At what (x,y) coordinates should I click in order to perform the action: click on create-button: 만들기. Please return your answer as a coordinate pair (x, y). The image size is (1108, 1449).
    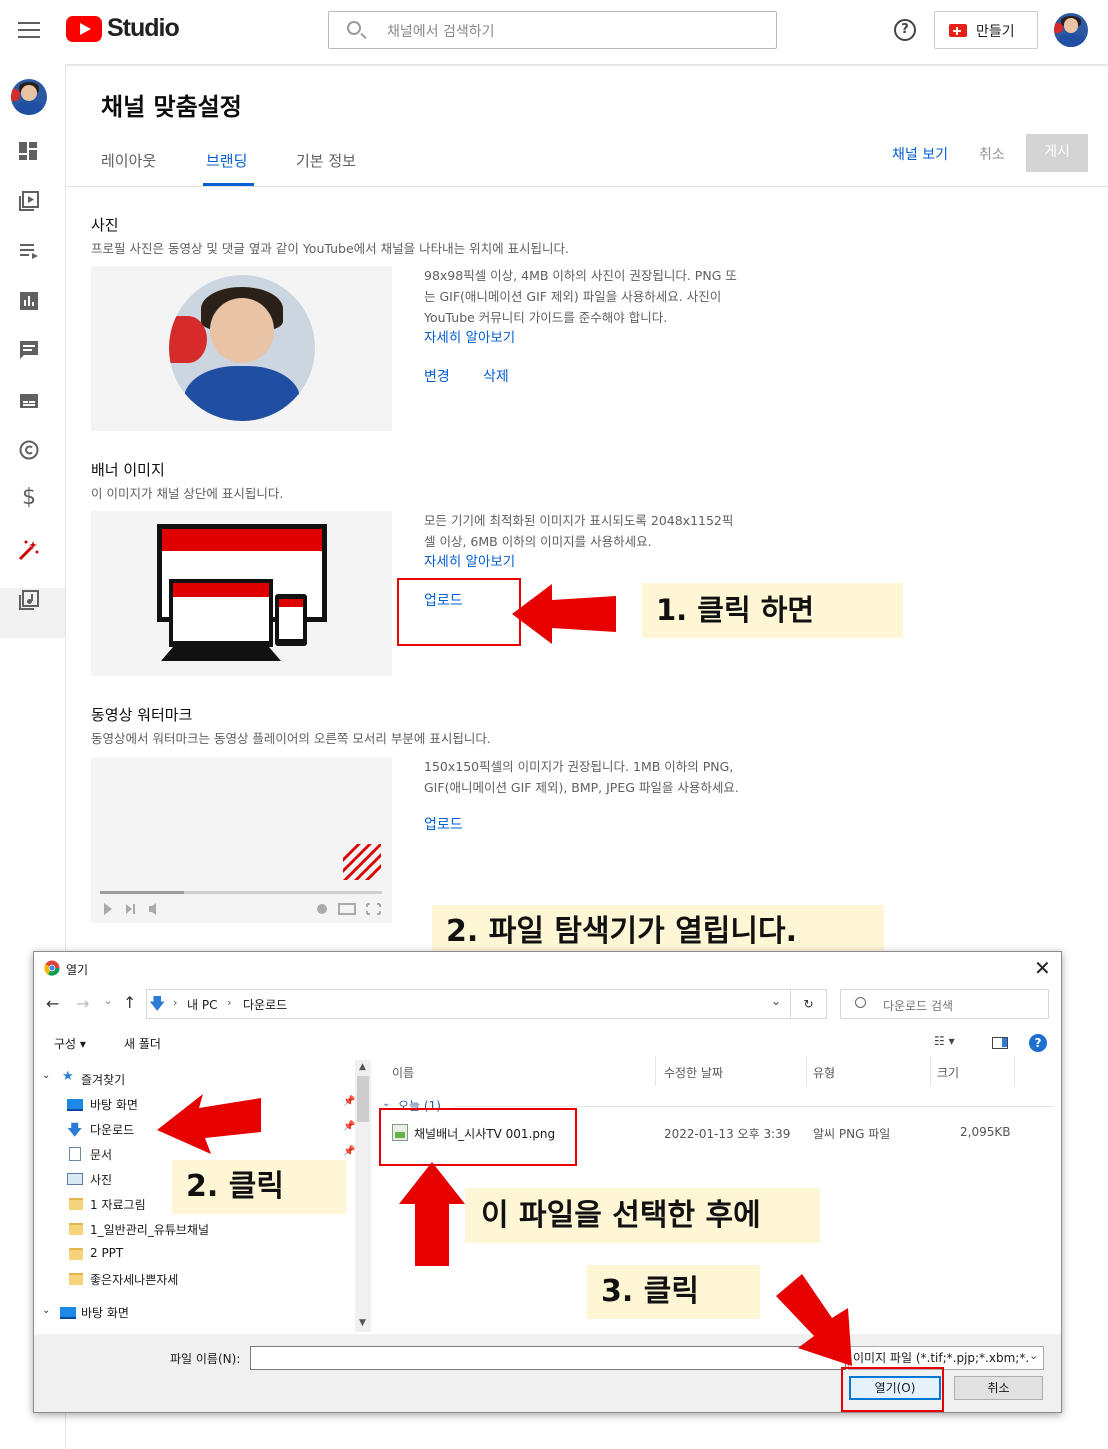
    Looking at the image, I should click on (986, 30).